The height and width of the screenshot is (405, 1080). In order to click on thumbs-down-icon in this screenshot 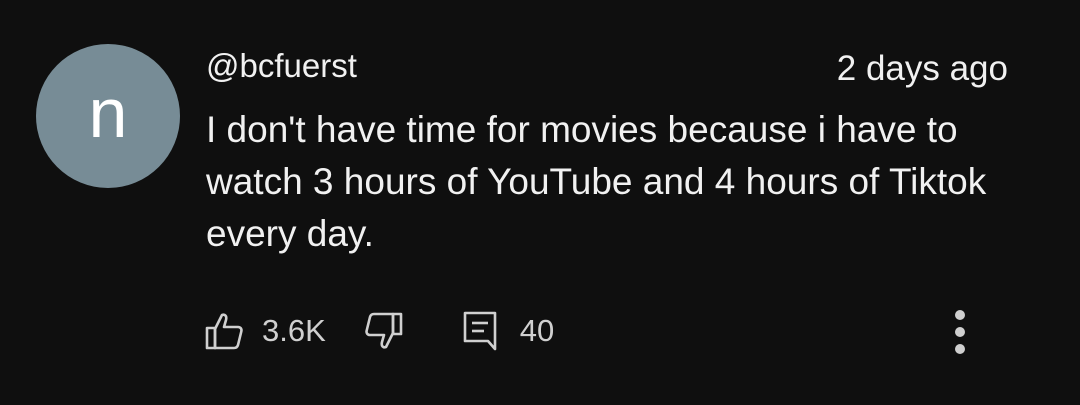, I will do `click(384, 331)`.